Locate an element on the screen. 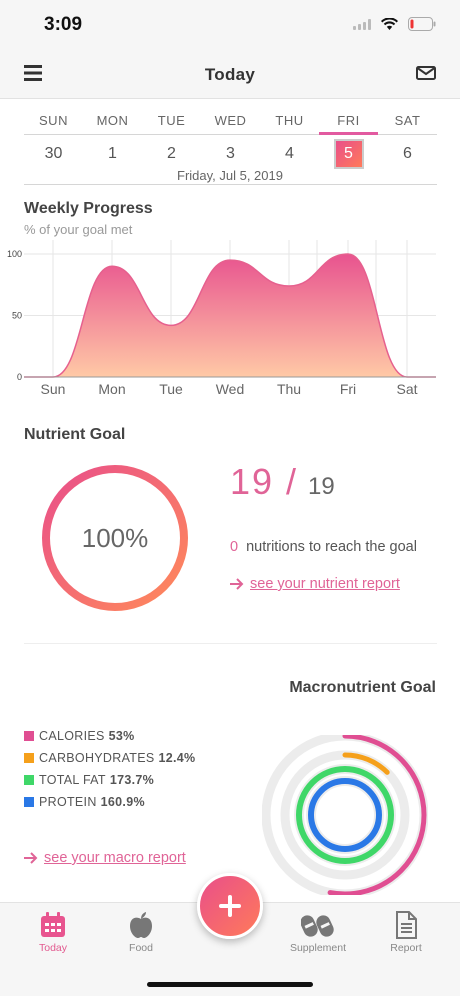 The height and width of the screenshot is (996, 460). x-tick-label: Sat is located at coordinates (406, 389).